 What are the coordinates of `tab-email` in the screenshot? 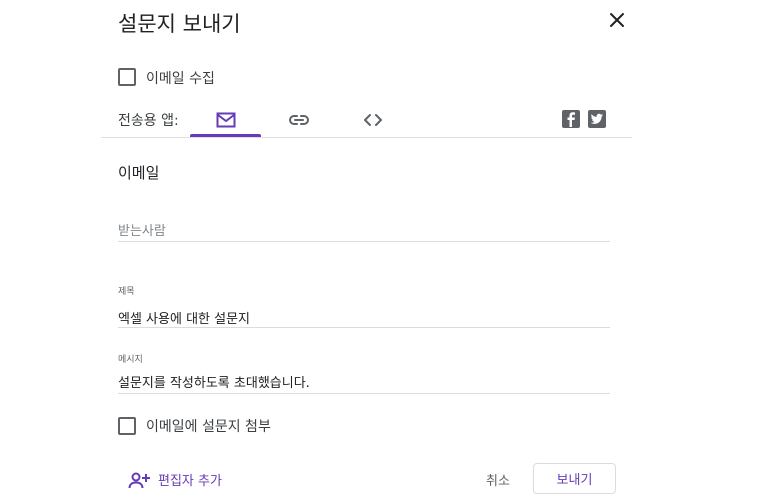 It's located at (225, 120).